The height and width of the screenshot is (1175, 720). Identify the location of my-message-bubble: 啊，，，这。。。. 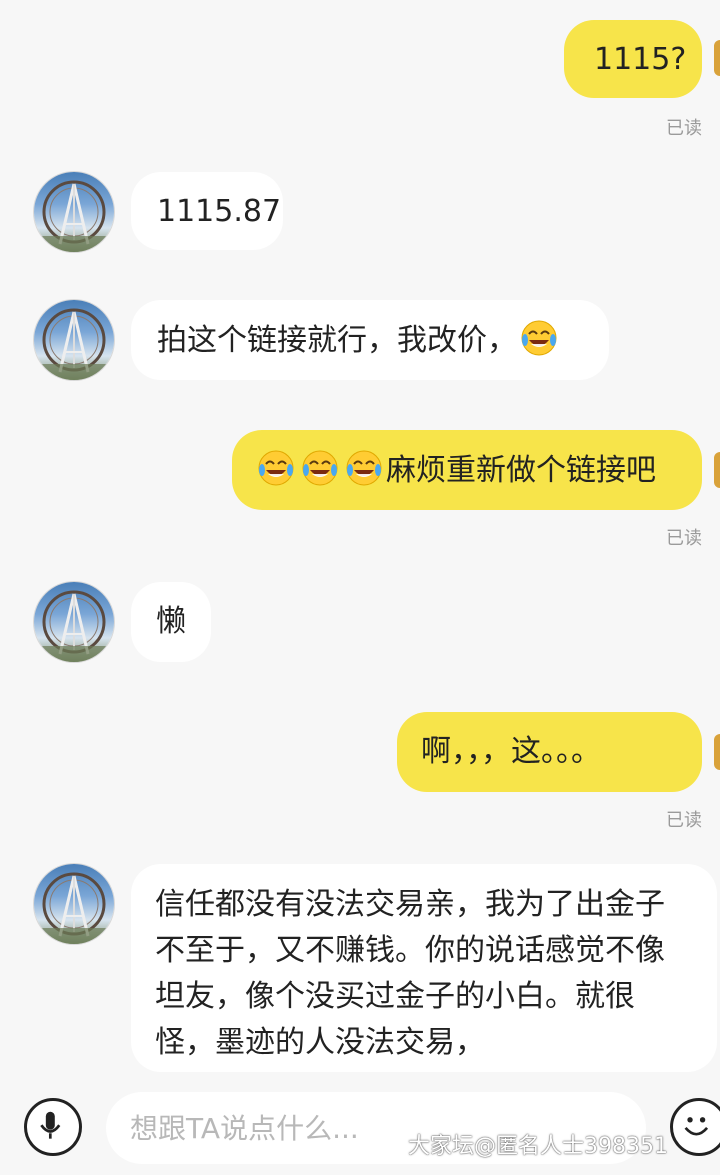
(549, 752).